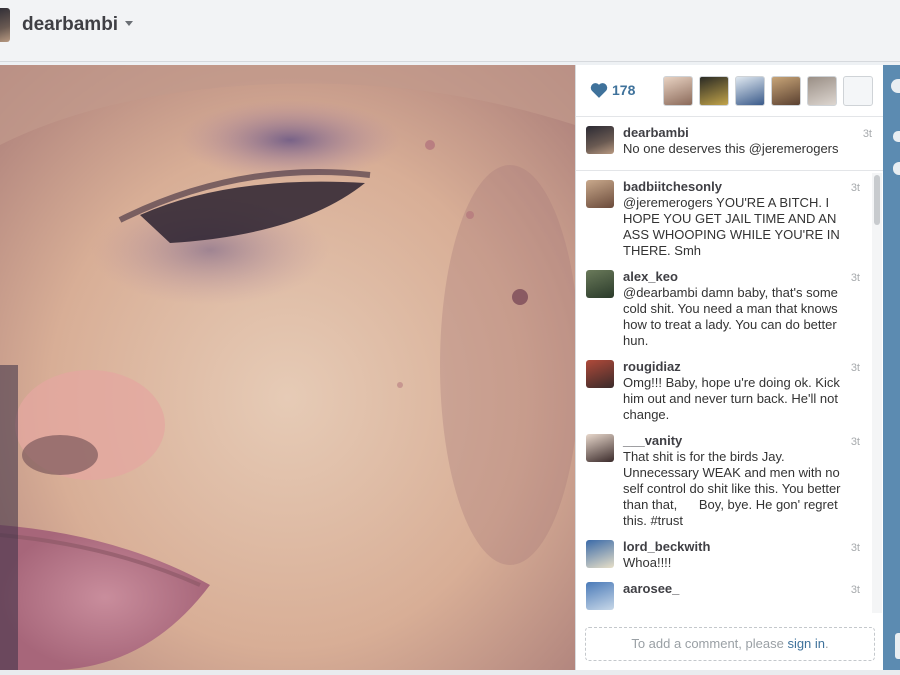 The height and width of the screenshot is (675, 900). What do you see at coordinates (623, 90) in the screenshot?
I see `like-count: 178` at bounding box center [623, 90].